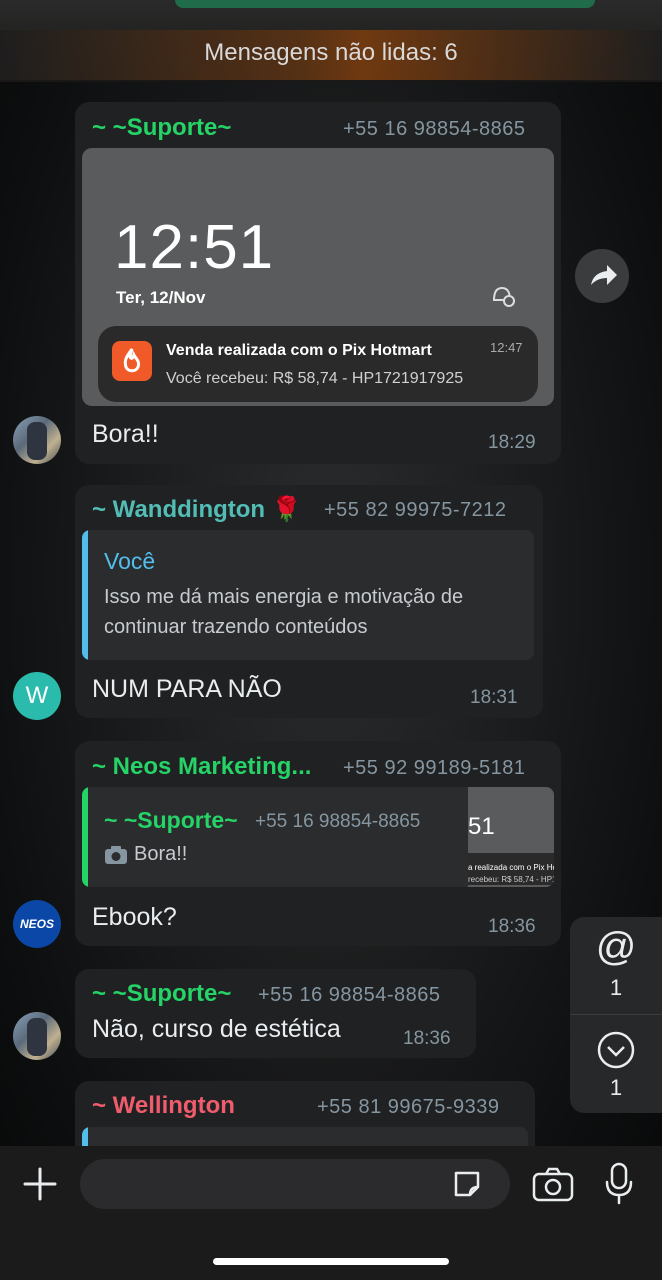 Image resolution: width=662 pixels, height=1280 pixels. What do you see at coordinates (161, 854) in the screenshot?
I see `quoted-text: Bora!!` at bounding box center [161, 854].